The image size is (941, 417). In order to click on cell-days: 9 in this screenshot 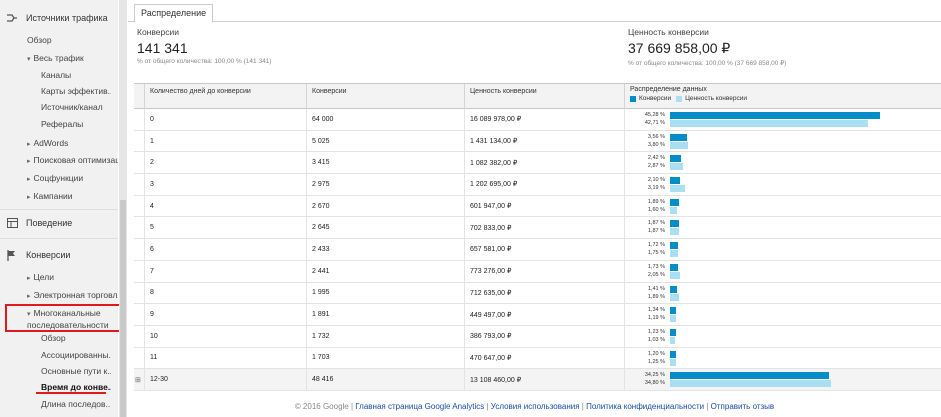, I will do `click(225, 314)`.